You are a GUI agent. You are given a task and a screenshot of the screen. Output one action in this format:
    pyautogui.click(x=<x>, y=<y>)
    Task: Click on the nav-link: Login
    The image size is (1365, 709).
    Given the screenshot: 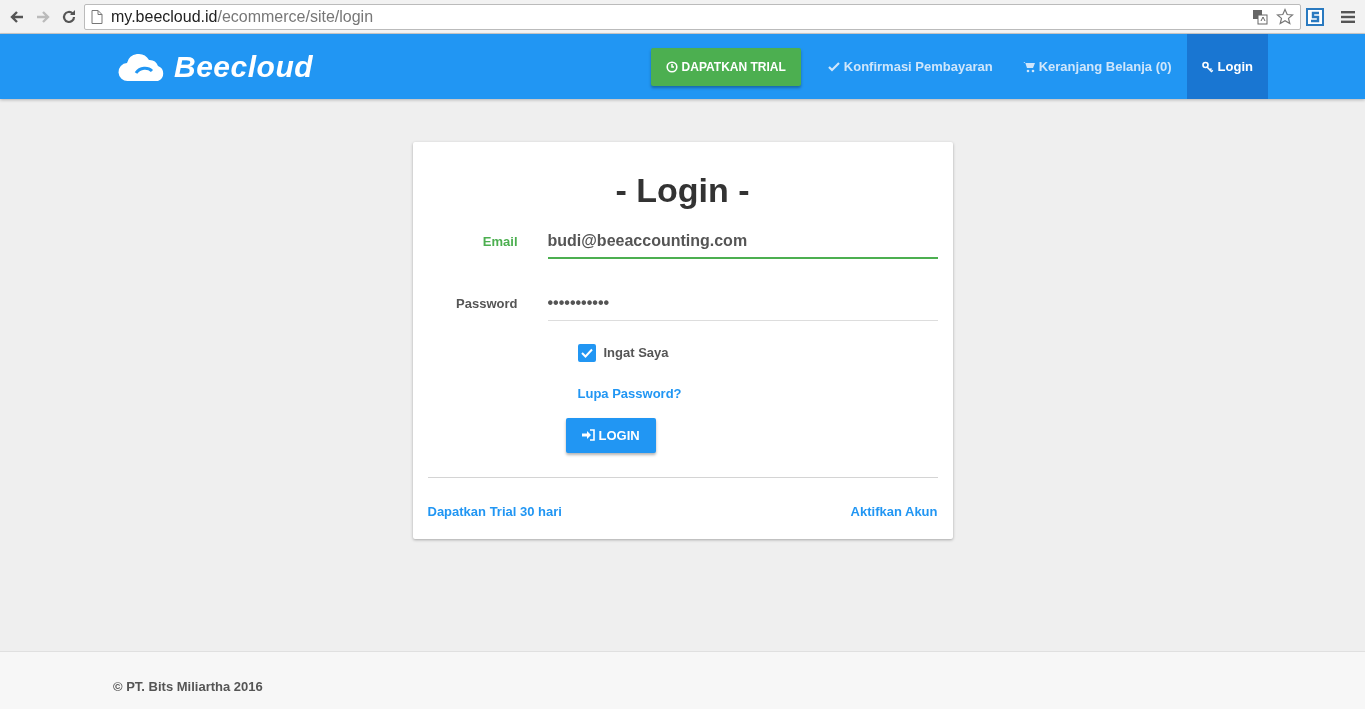 What is the action you would take?
    pyautogui.click(x=1227, y=66)
    